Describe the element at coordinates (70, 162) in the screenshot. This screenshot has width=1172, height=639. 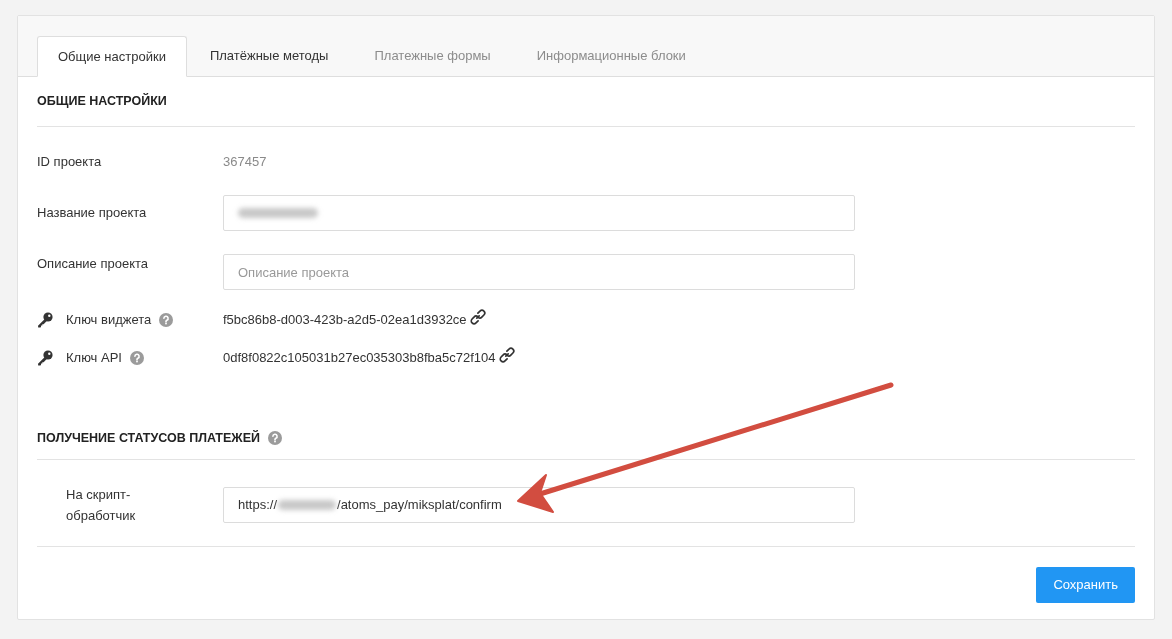
I see `field-label: ID проекта` at that location.